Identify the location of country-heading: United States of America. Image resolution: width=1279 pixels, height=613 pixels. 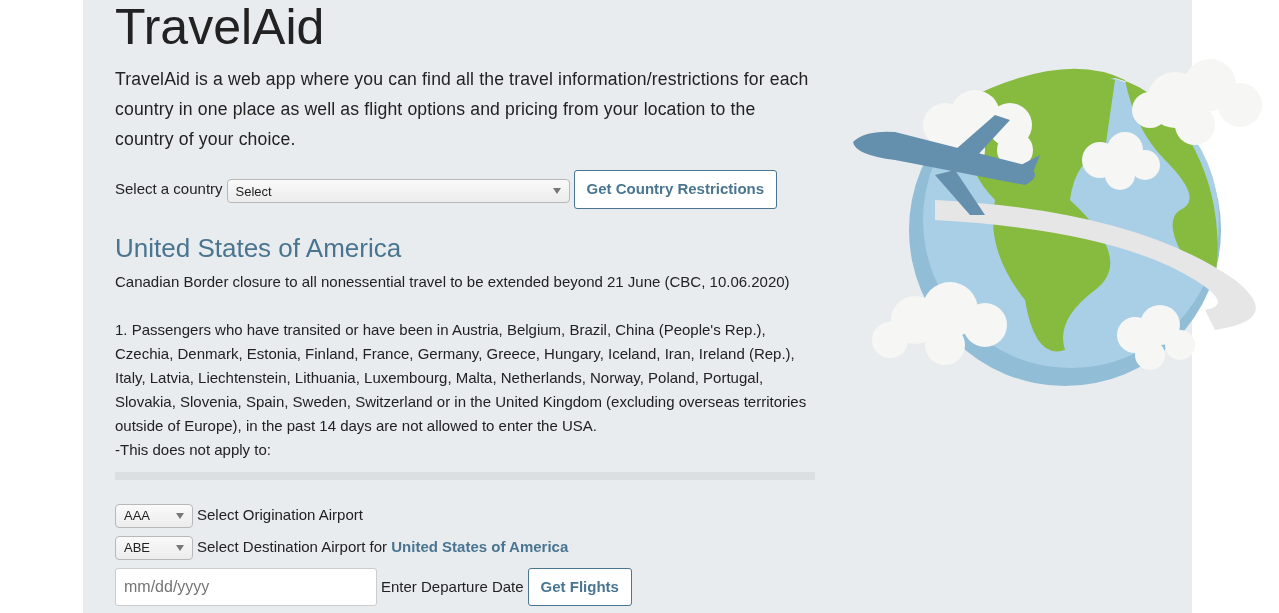
(259, 248).